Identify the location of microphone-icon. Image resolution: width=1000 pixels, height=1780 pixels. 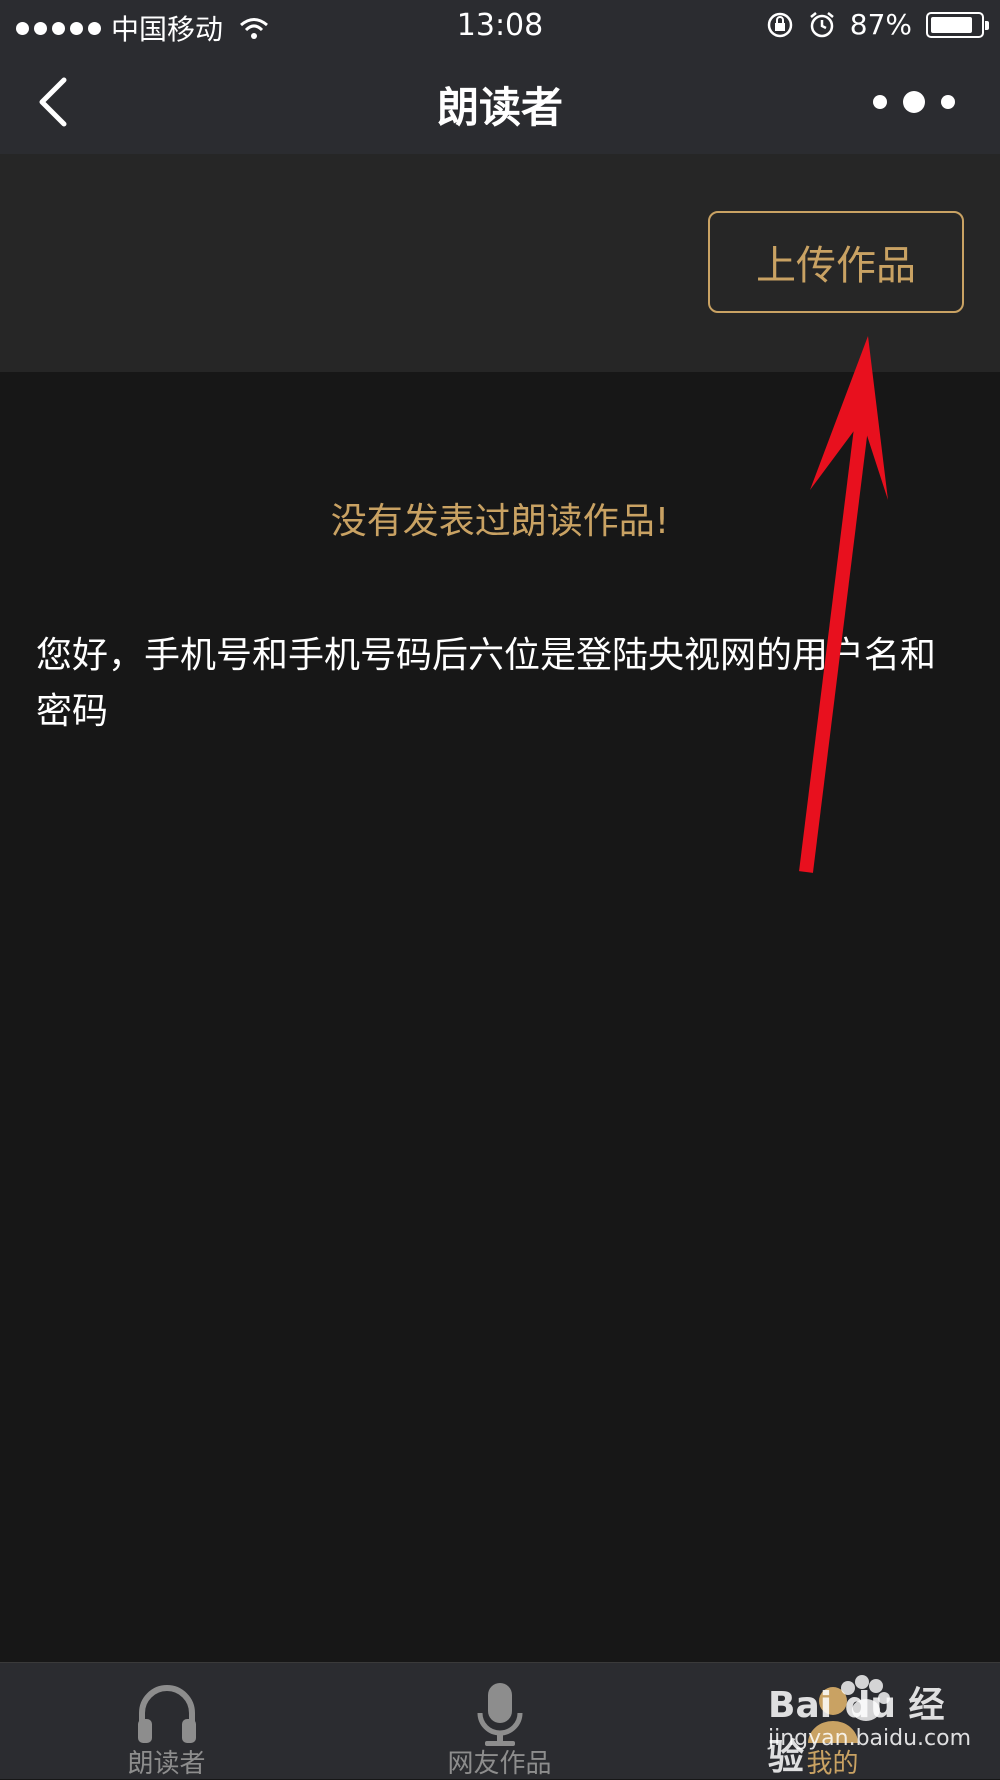
(499, 1714).